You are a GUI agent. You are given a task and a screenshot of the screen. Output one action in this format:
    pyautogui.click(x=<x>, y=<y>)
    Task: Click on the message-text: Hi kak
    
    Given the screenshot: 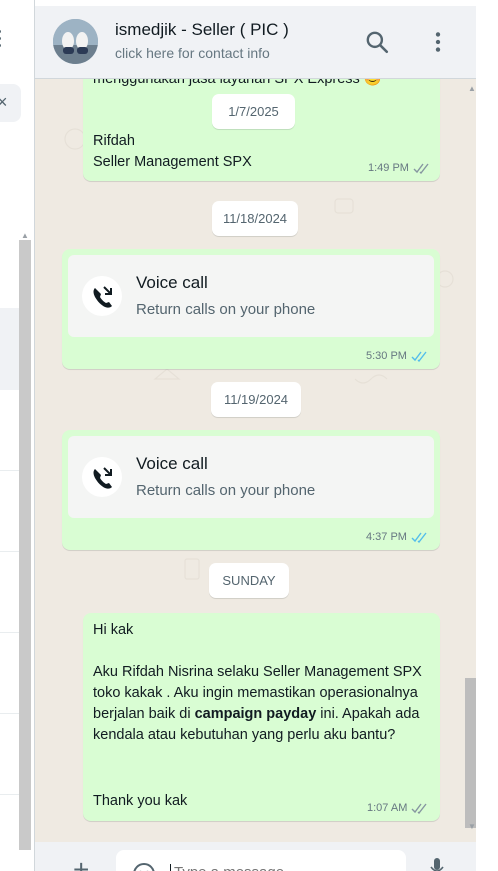 What is the action you would take?
    pyautogui.click(x=113, y=630)
    